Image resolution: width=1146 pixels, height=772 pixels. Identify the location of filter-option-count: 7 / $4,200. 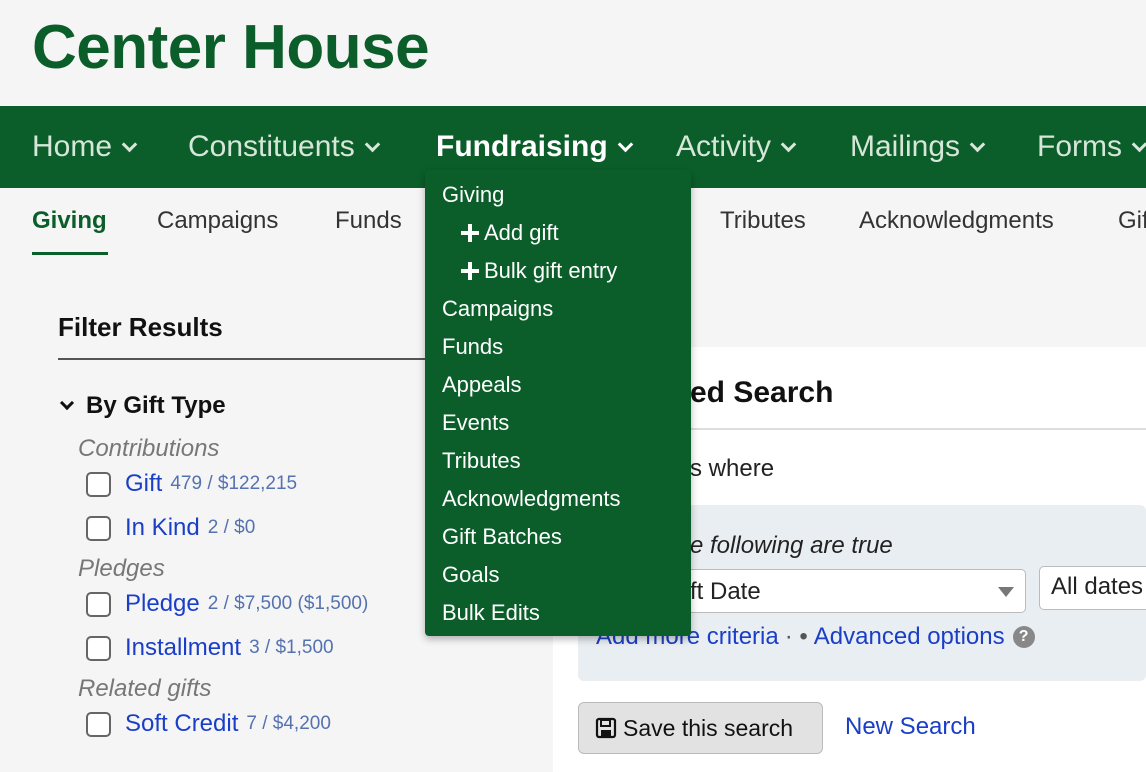
(288, 723).